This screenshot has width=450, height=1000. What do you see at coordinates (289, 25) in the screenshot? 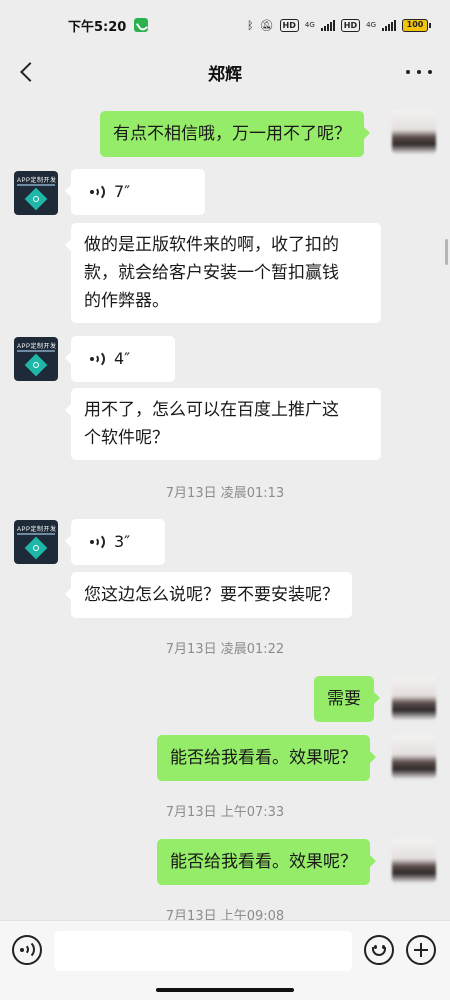
I see `hd-badge-1: HD` at bounding box center [289, 25].